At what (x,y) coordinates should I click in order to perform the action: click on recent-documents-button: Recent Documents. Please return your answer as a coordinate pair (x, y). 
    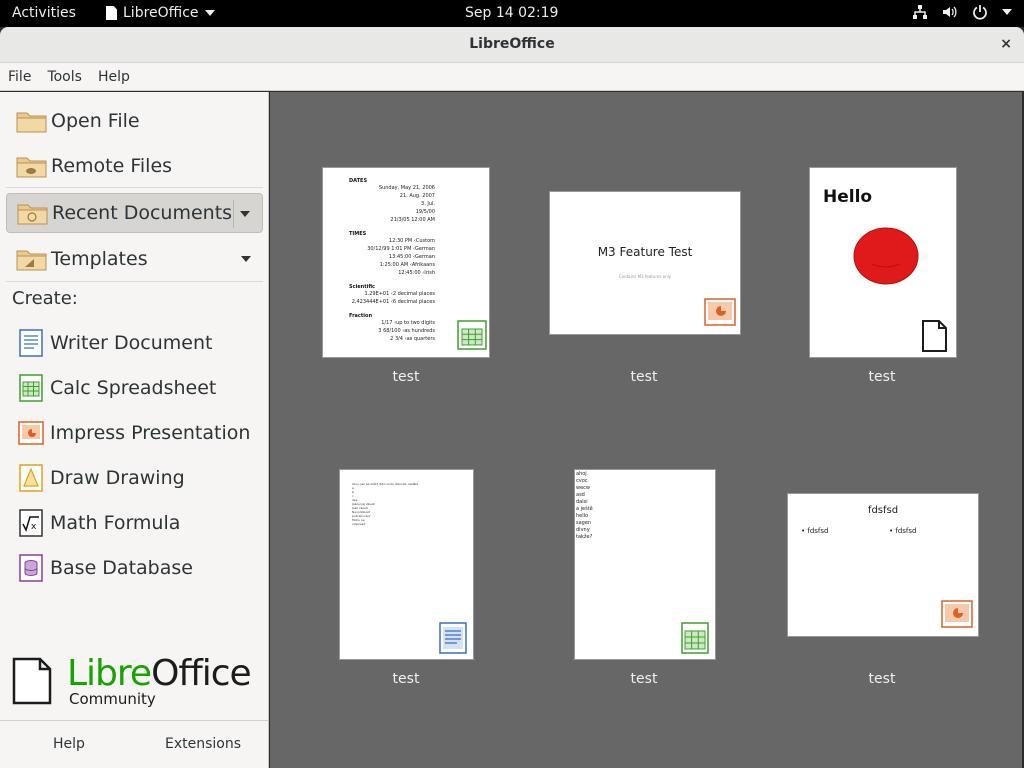
    Looking at the image, I should click on (134, 213).